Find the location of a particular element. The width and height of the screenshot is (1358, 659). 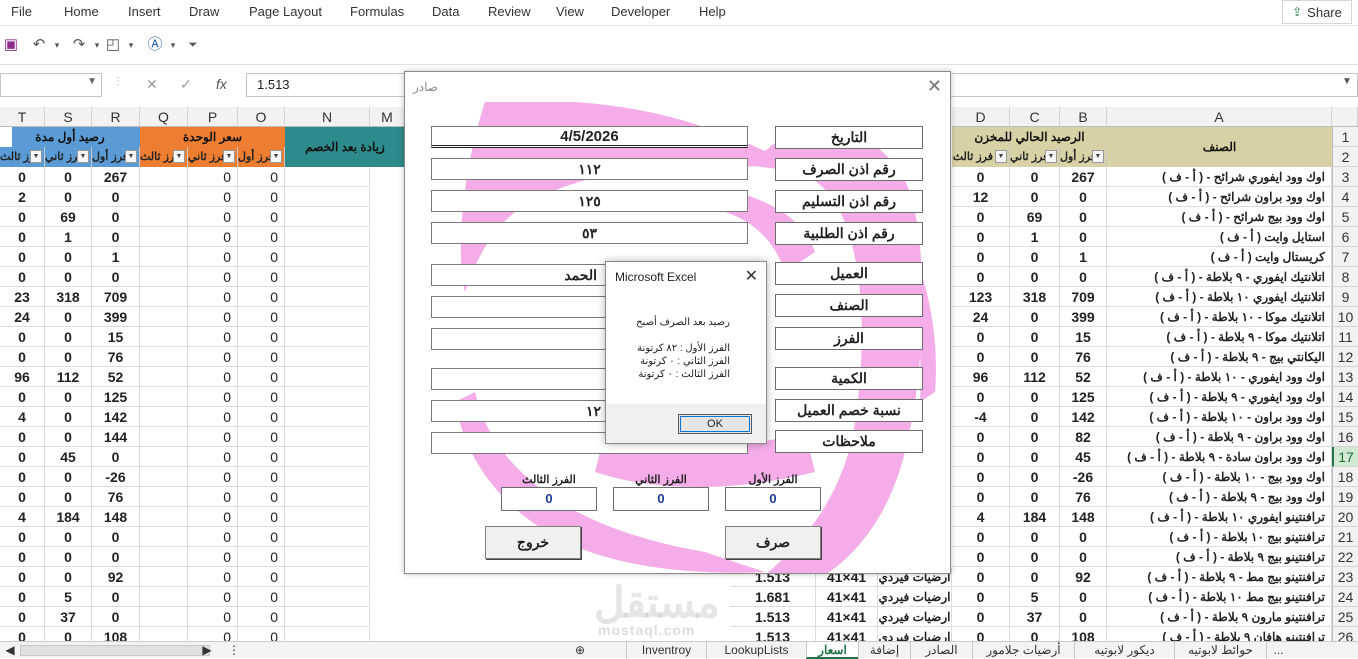

table-cell: 92 is located at coordinates (1083, 577).